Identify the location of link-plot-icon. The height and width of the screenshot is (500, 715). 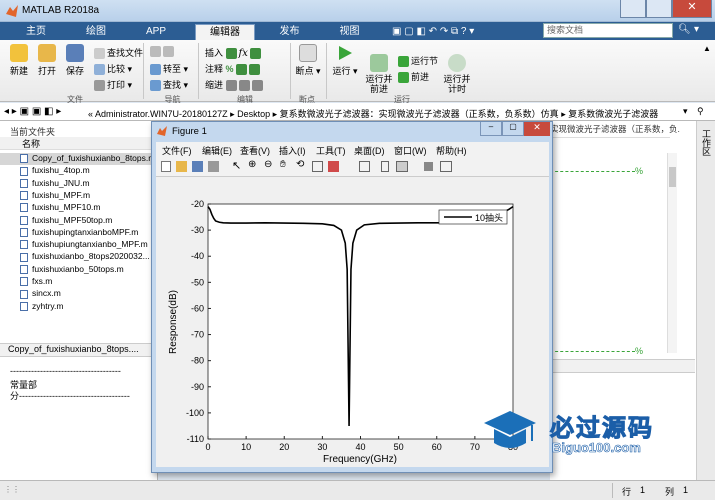
(364, 166).